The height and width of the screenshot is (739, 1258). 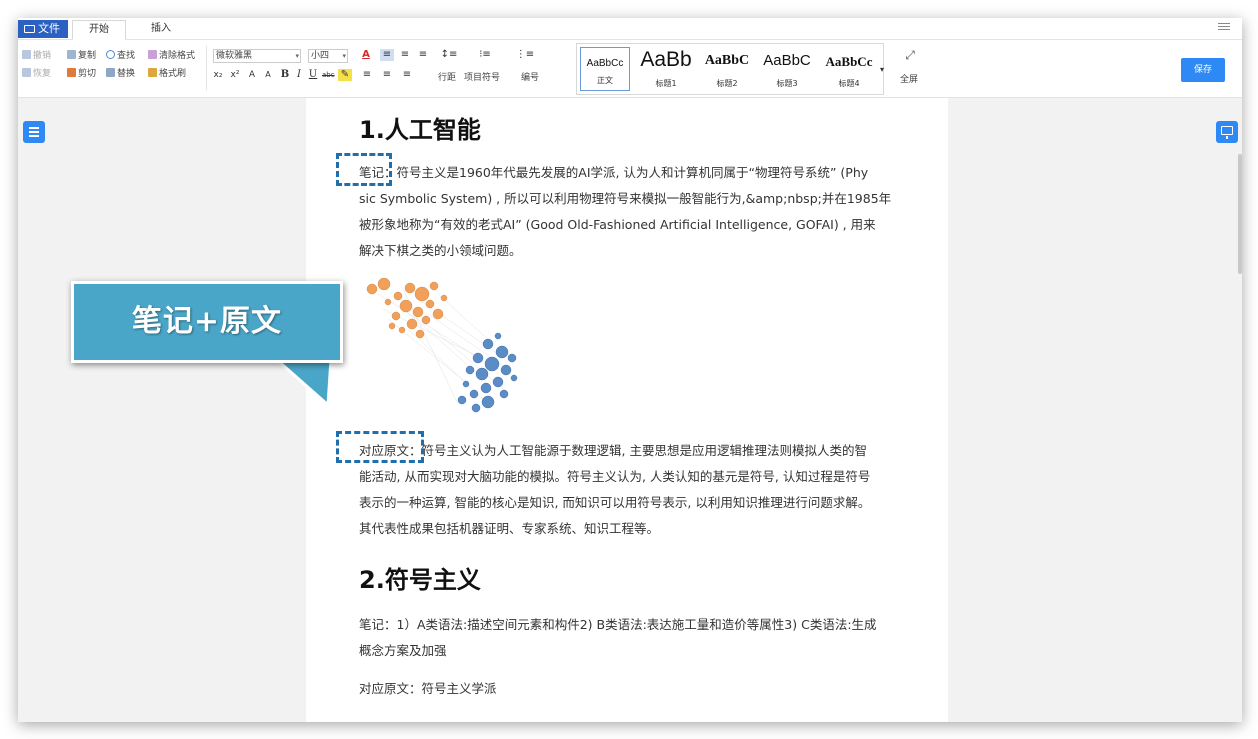 I want to click on strikethrough-icon: abc, so click(x=328, y=75).